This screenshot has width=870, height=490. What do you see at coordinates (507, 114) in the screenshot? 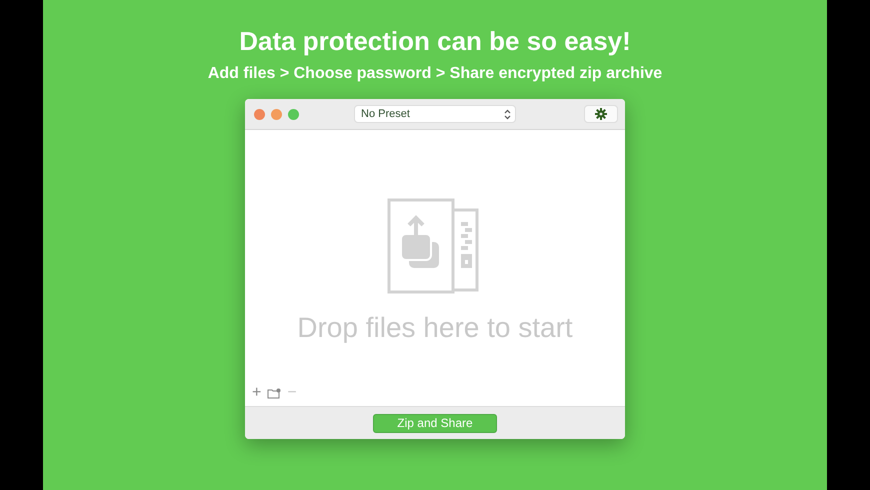
I see `chevron-updown-icon` at bounding box center [507, 114].